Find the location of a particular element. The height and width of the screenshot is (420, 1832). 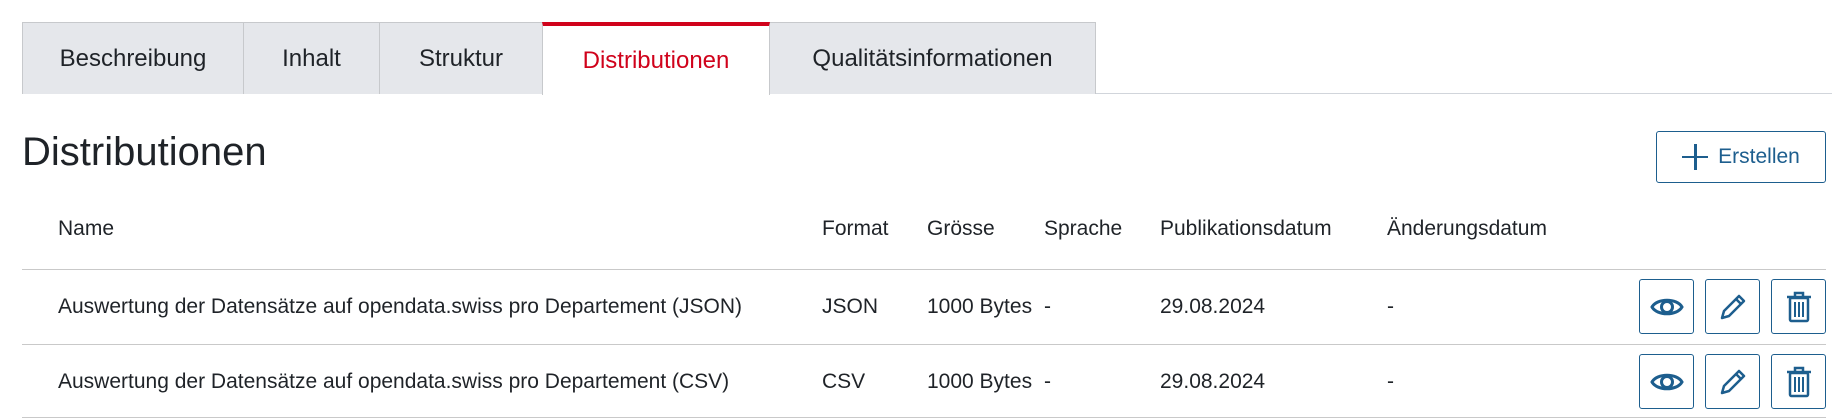

create-button-label: Erstellen is located at coordinates (1759, 156).